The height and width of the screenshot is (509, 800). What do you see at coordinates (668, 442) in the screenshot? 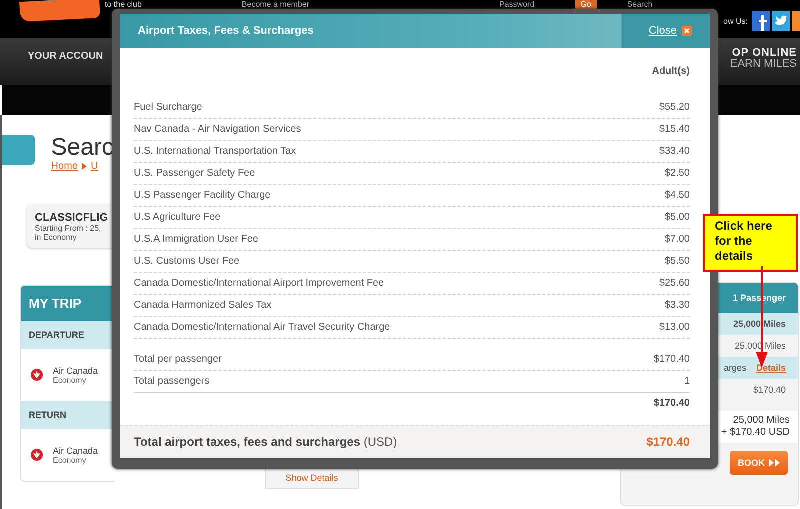
I see `footer-amount: $170.40` at bounding box center [668, 442].